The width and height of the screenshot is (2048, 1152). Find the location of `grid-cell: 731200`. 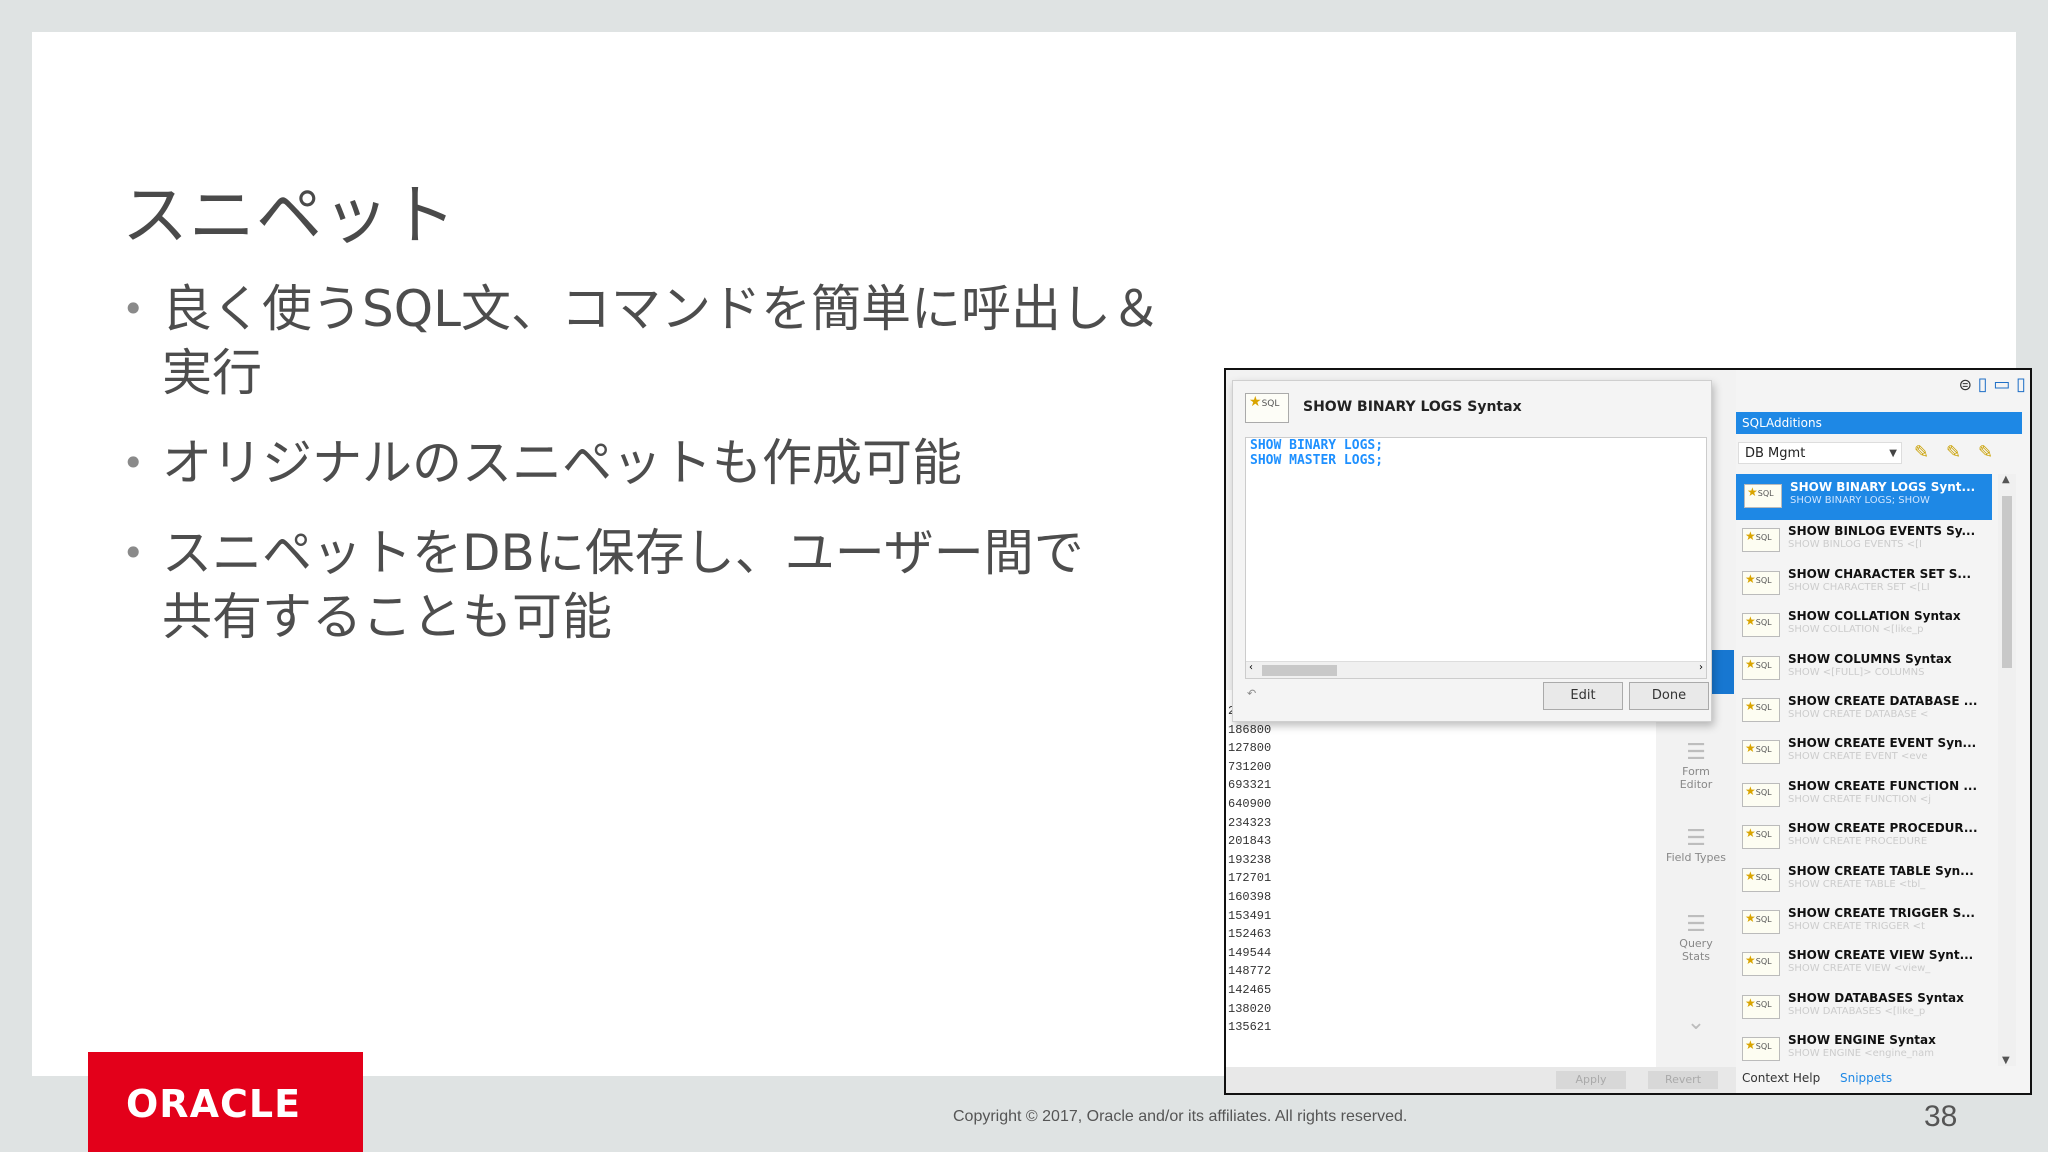

grid-cell: 731200 is located at coordinates (1249, 767).